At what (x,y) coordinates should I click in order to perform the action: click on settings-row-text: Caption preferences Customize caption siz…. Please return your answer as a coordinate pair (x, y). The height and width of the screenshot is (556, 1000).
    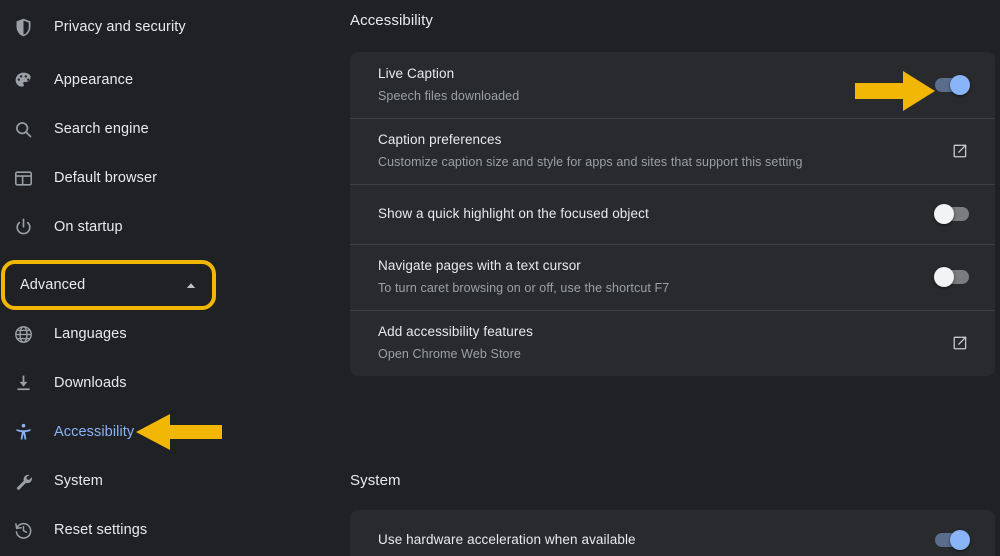
    Looking at the image, I should click on (651, 151).